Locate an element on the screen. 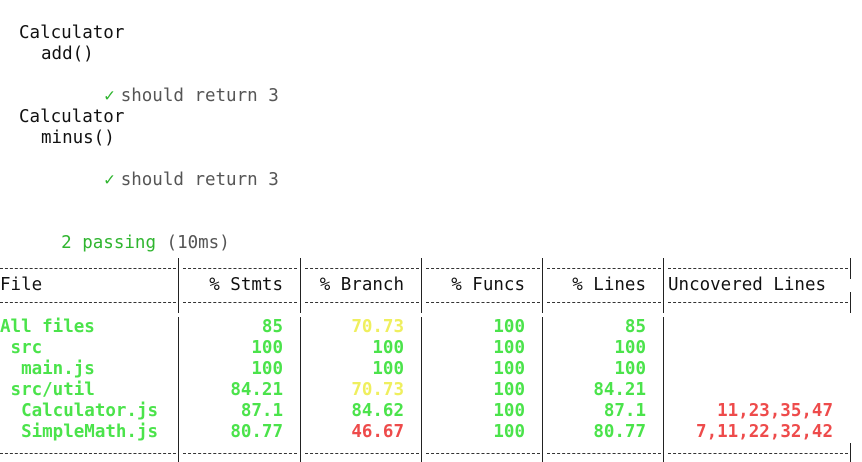  cell-lines: 84.21 is located at coordinates (619, 390).